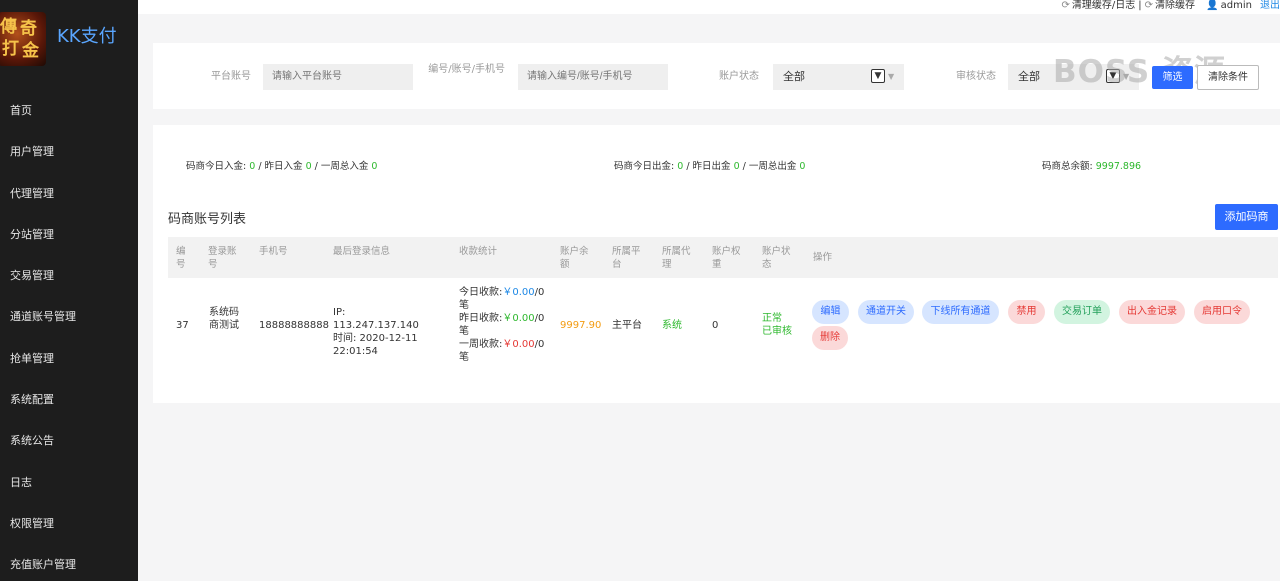 The image size is (1280, 581). Describe the element at coordinates (481, 344) in the screenshot. I see `stat-label: 一周收款:` at that location.